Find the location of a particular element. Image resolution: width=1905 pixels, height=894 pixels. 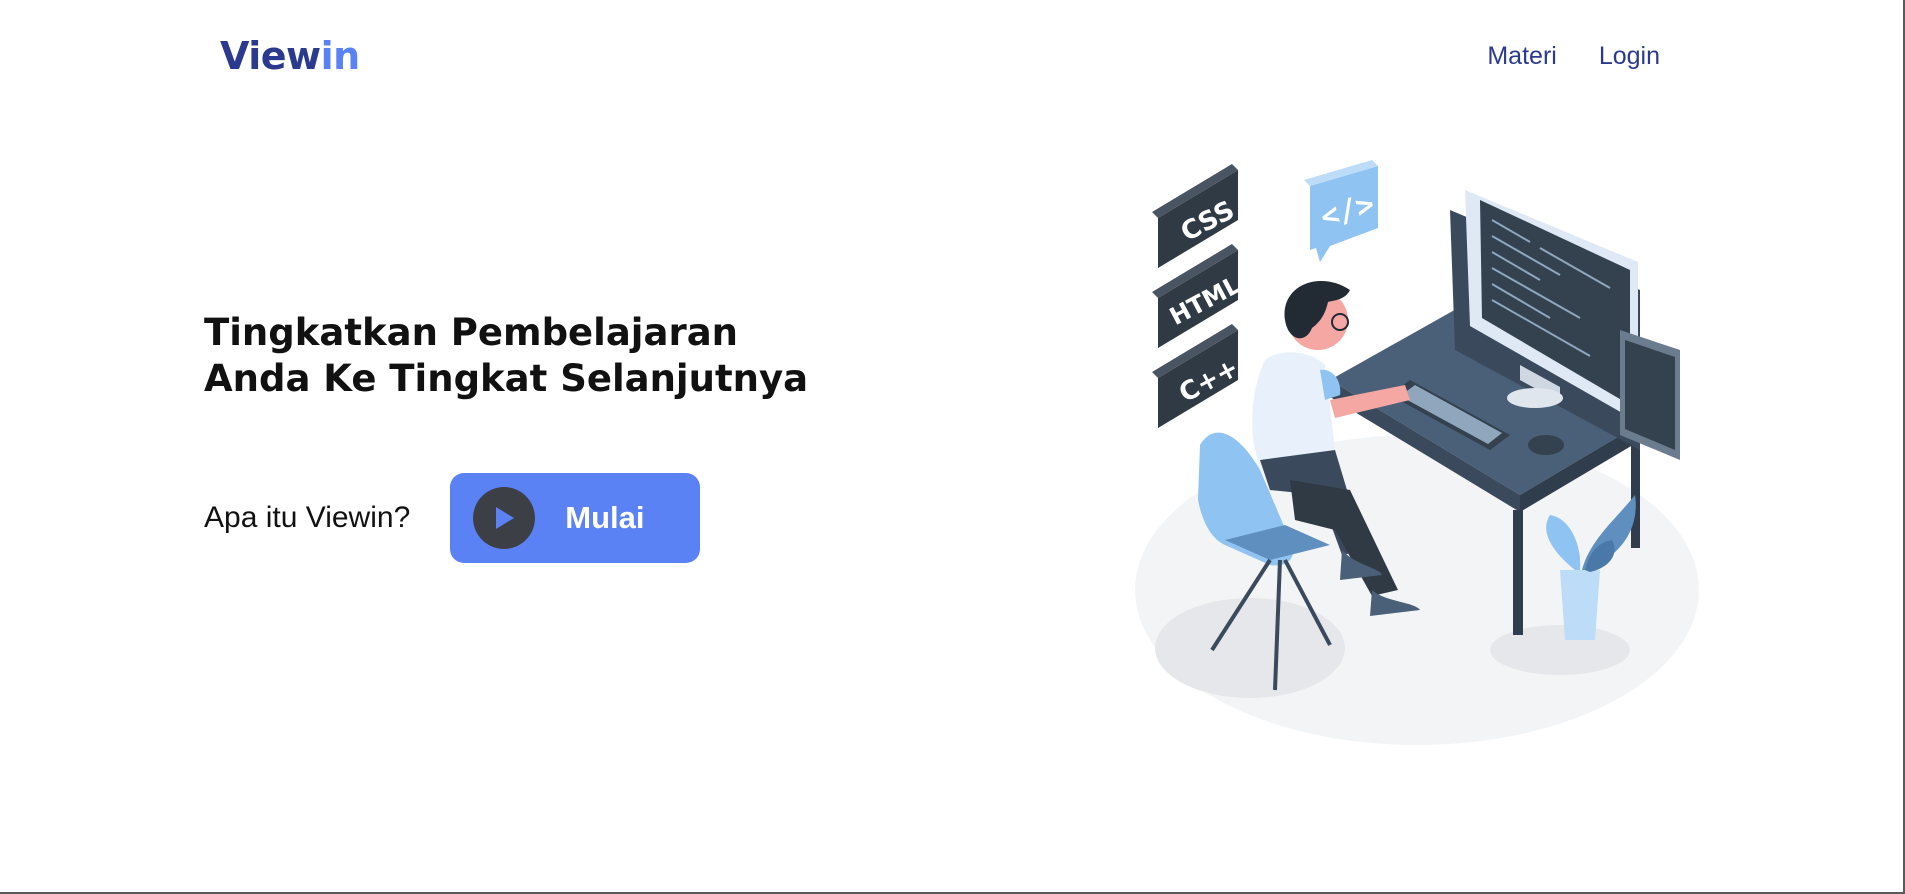

logo-primary: View is located at coordinates (270, 56).